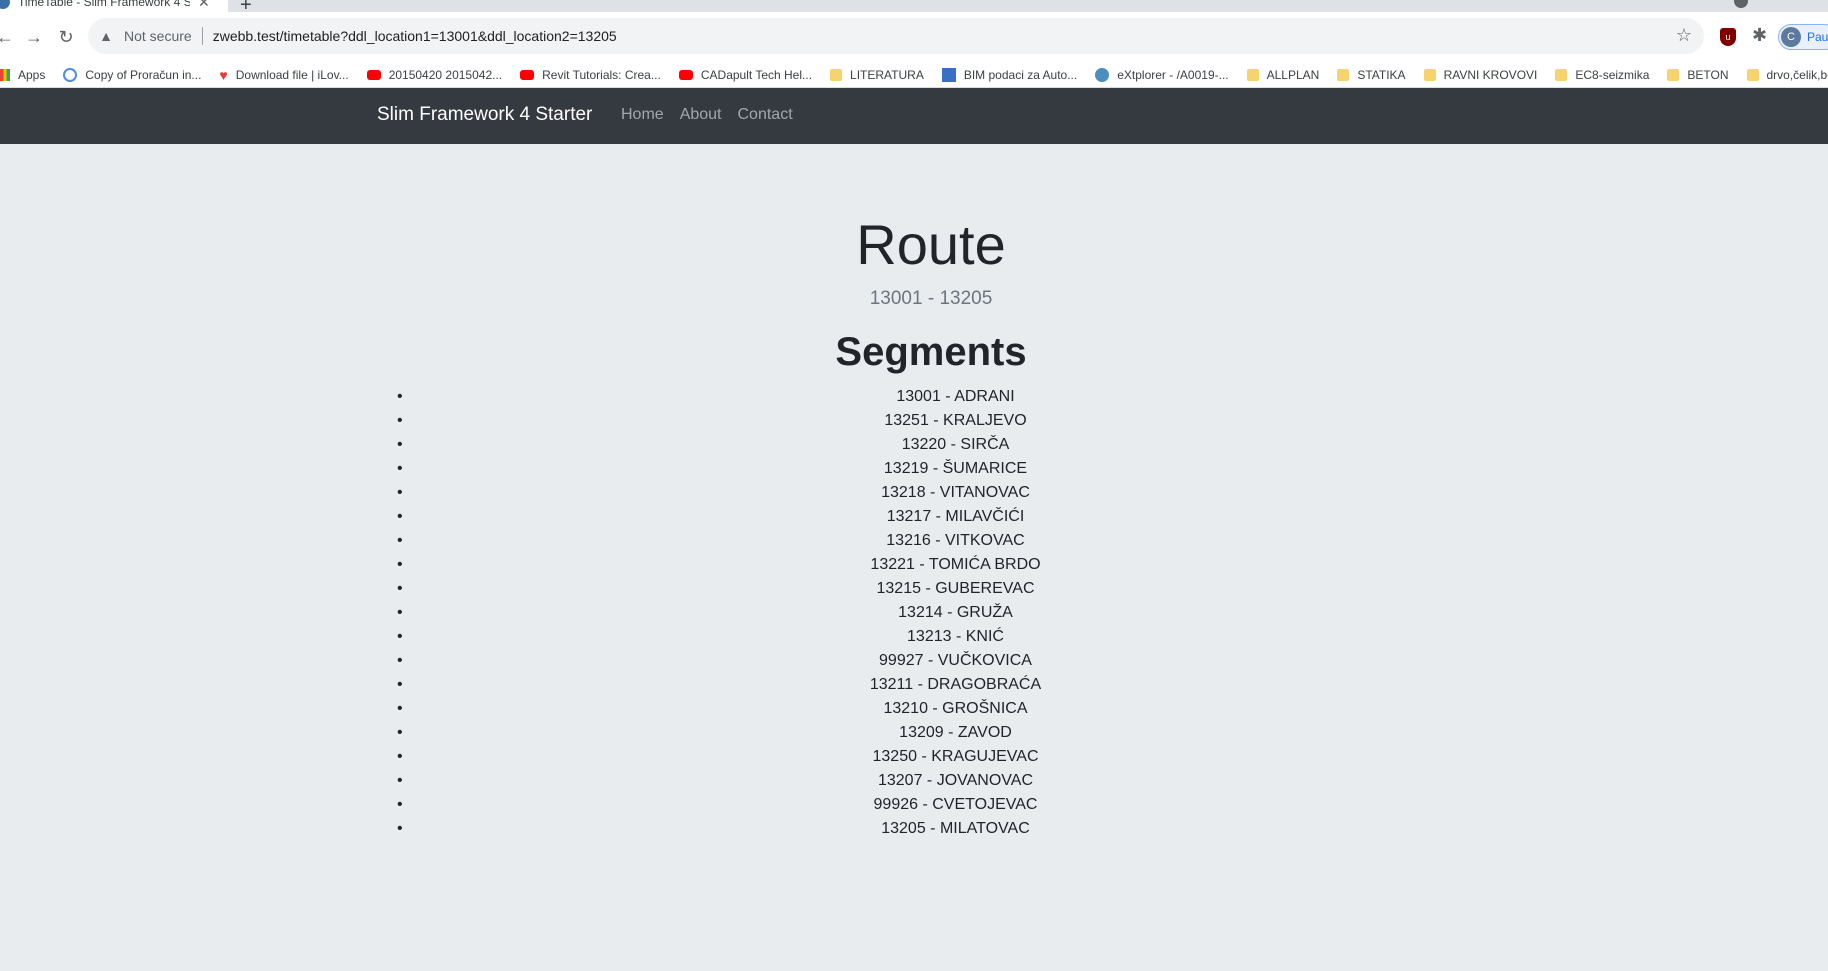 Image resolution: width=1828 pixels, height=971 pixels. I want to click on bookmark-label: STATIKA, so click(1381, 74).